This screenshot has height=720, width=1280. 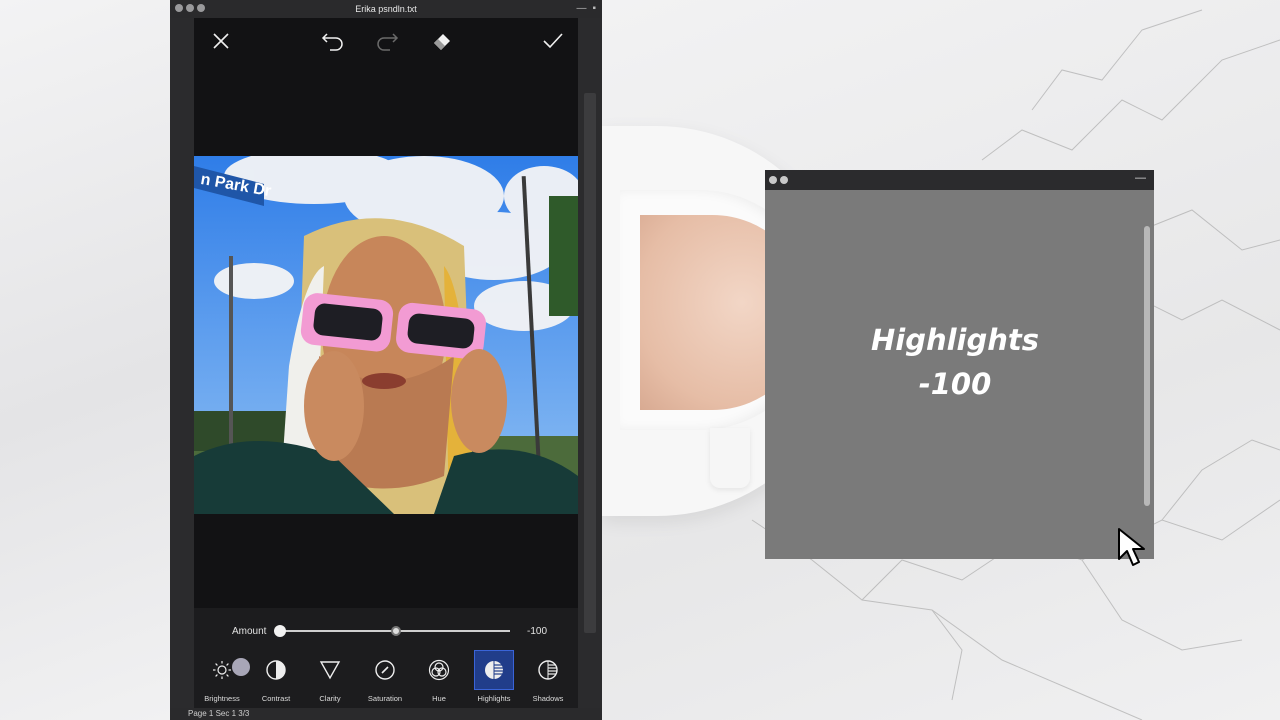 What do you see at coordinates (439, 698) in the screenshot?
I see `tool-label: Hue` at bounding box center [439, 698].